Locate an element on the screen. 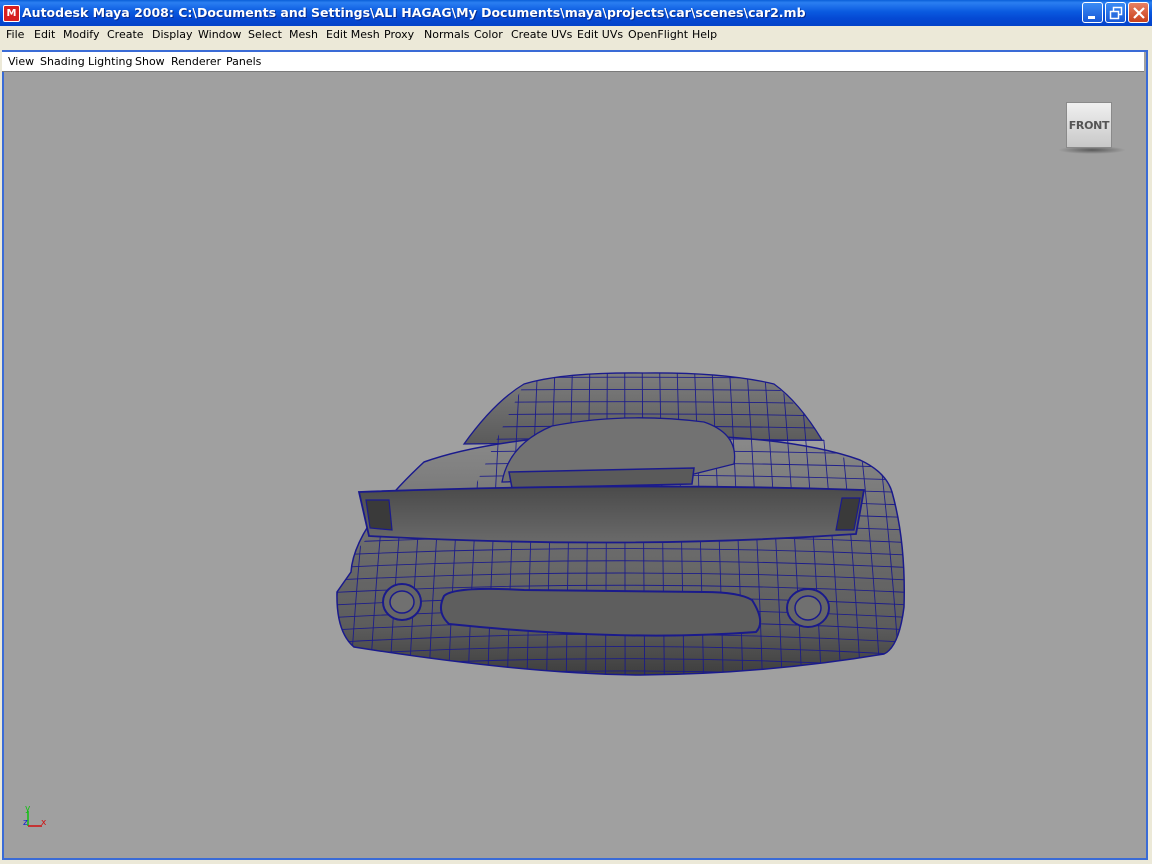 This screenshot has width=1152, height=864. panel-menu-lighting: Lighting is located at coordinates (110, 61).